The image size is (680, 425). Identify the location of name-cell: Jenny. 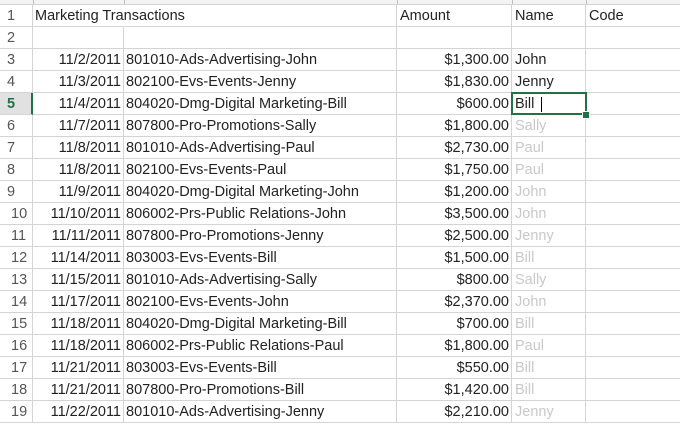
(549, 82).